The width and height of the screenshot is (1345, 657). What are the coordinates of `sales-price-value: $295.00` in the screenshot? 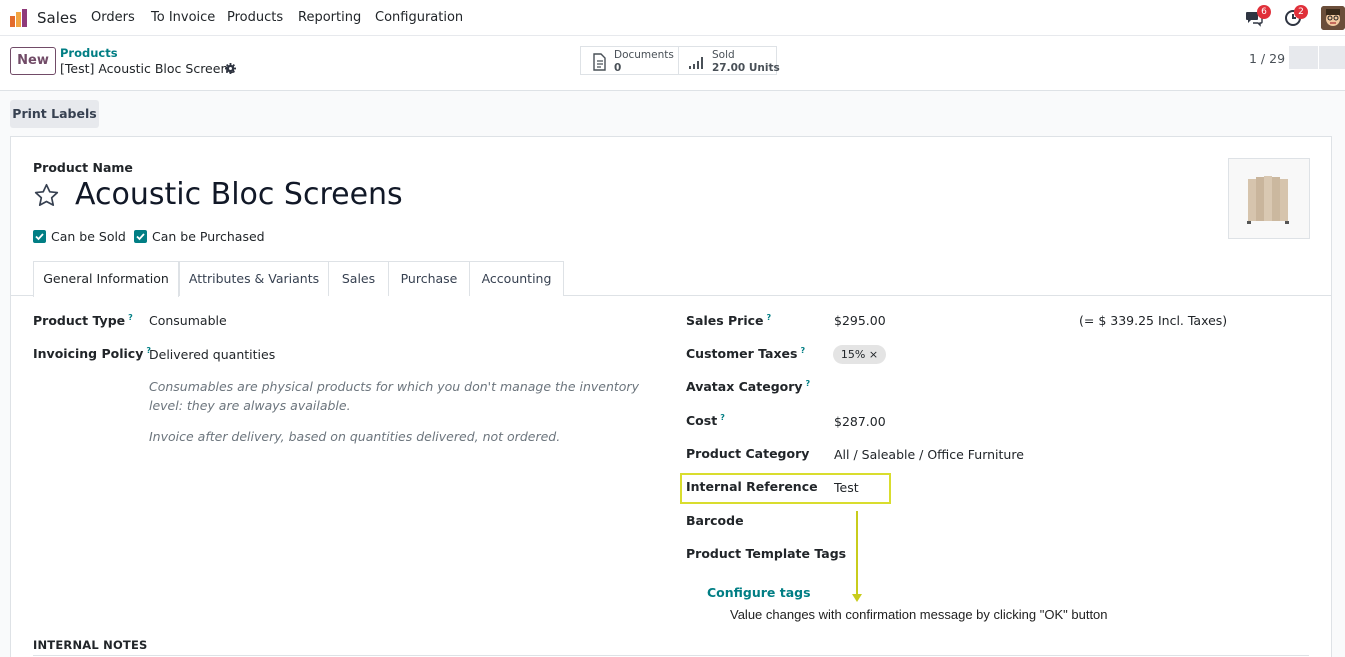 It's located at (860, 320).